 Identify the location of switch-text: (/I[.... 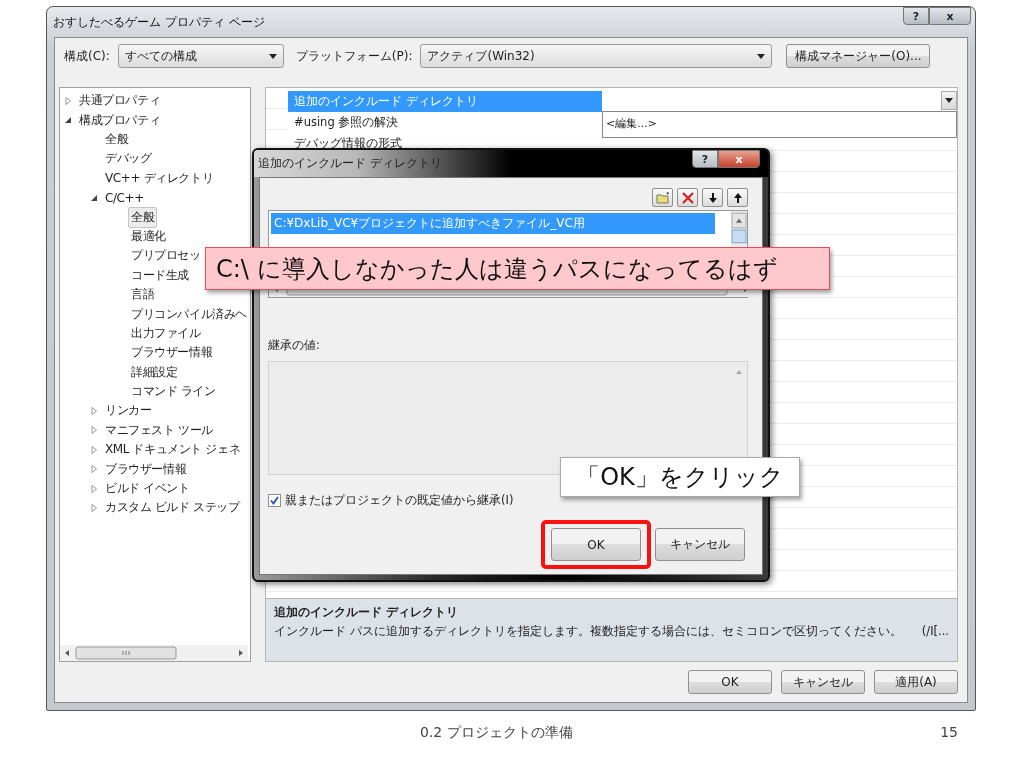
(935, 631).